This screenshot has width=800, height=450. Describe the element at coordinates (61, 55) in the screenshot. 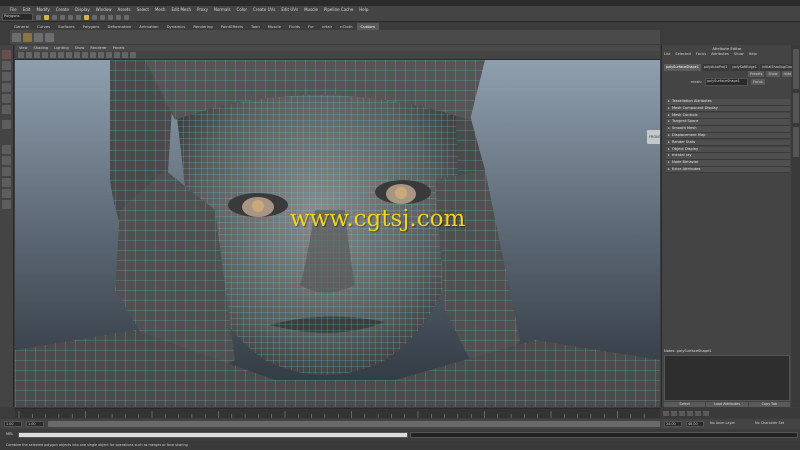

I see `film-gate-icon` at that location.